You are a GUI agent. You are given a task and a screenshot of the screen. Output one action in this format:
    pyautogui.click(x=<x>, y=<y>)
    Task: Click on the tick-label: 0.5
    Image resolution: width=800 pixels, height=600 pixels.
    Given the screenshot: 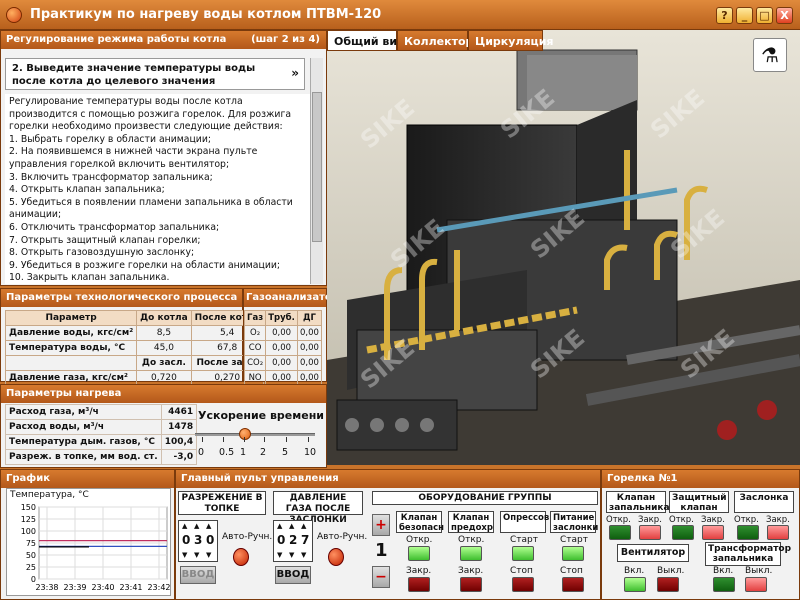 What is the action you would take?
    pyautogui.click(x=227, y=452)
    